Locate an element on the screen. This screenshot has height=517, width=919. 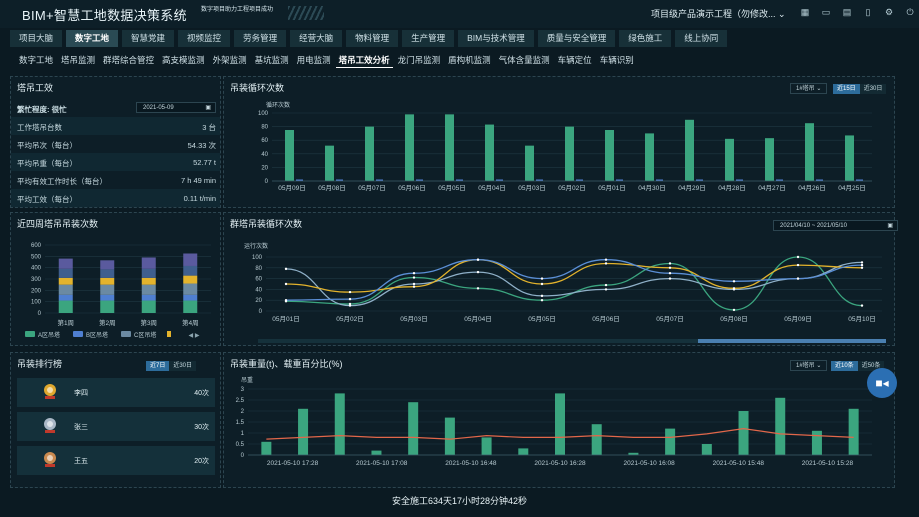
x-tick-label: 第4周 is located at coordinates (190, 322).